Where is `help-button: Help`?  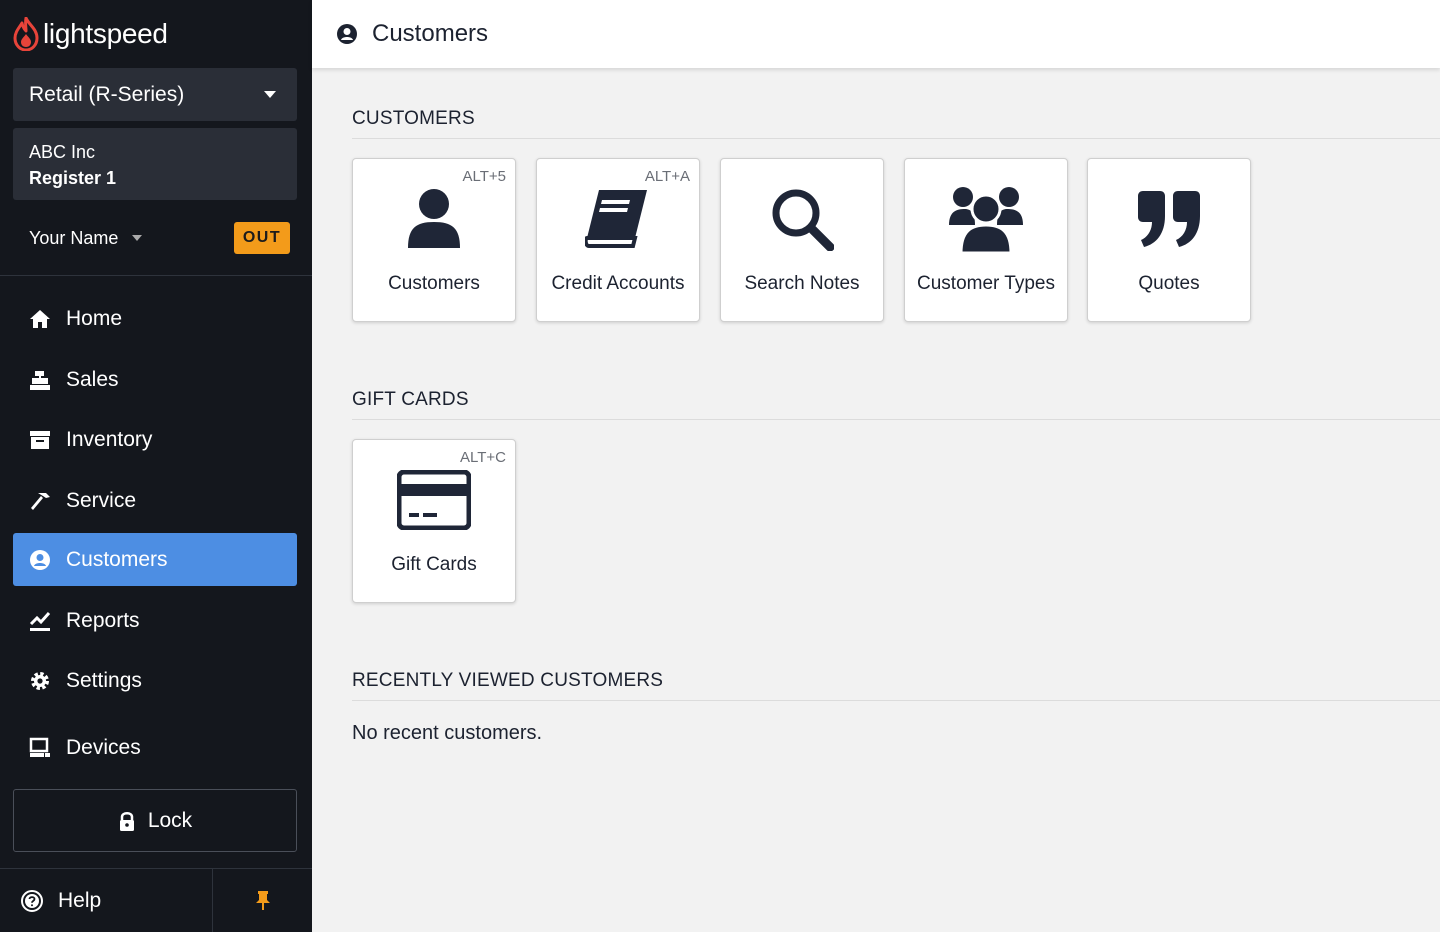
help-button: Help is located at coordinates (106, 900).